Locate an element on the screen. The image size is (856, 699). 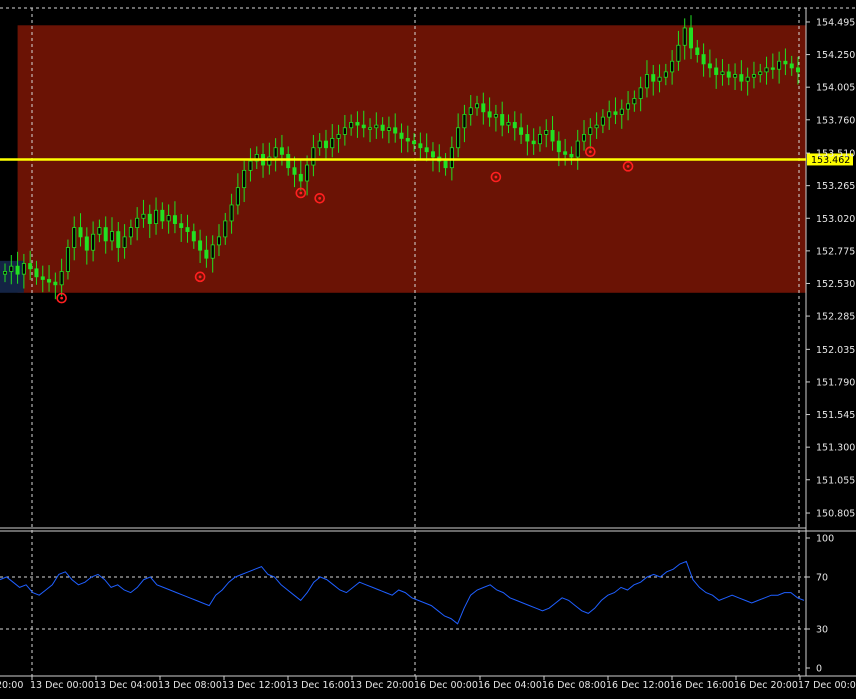
price-tick-label: 153.020 is located at coordinates (835, 219).